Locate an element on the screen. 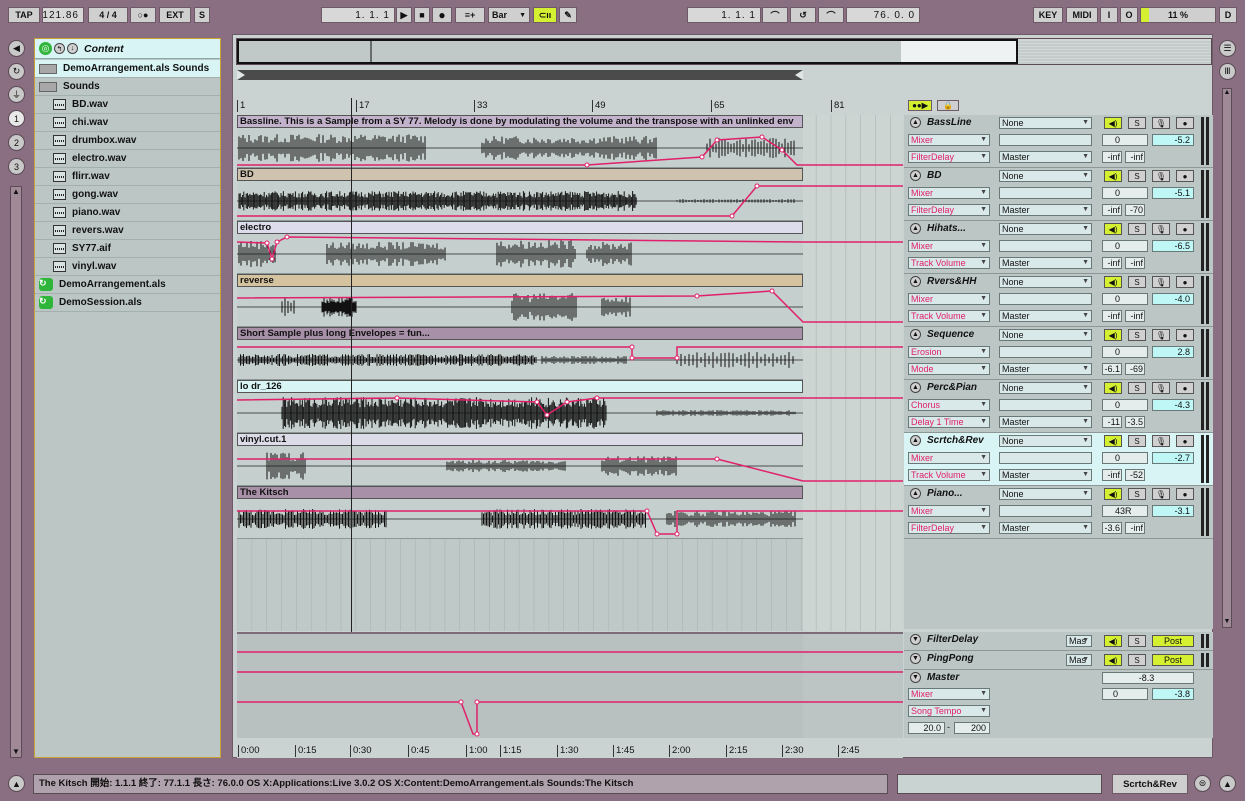 This screenshot has height=801, width=1245. down-folder-icon: ↓ is located at coordinates (72, 48).